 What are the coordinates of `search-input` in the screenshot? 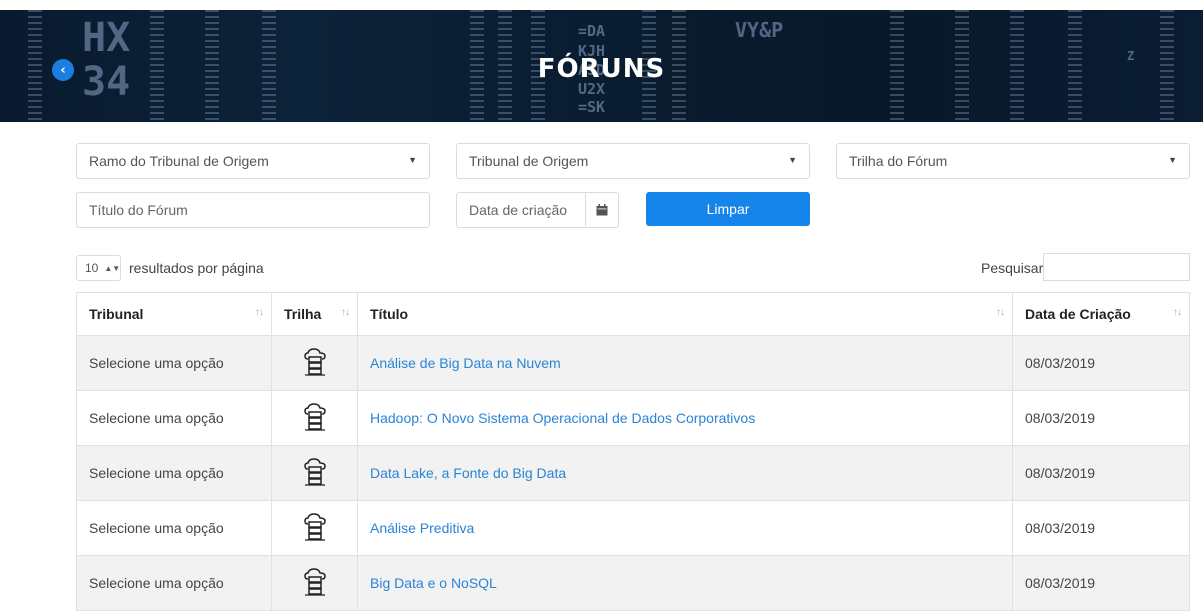 It's located at (1116, 267).